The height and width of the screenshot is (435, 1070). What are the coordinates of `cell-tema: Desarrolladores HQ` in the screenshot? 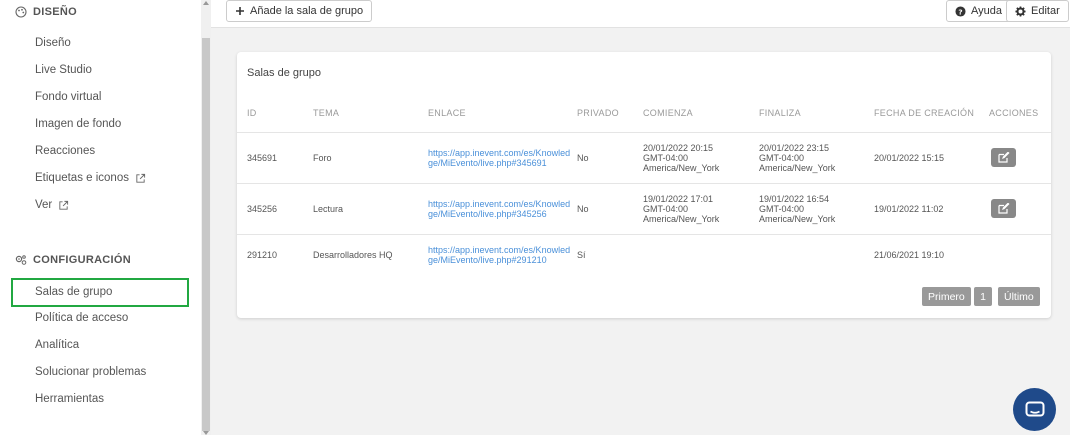 It's located at (353, 255).